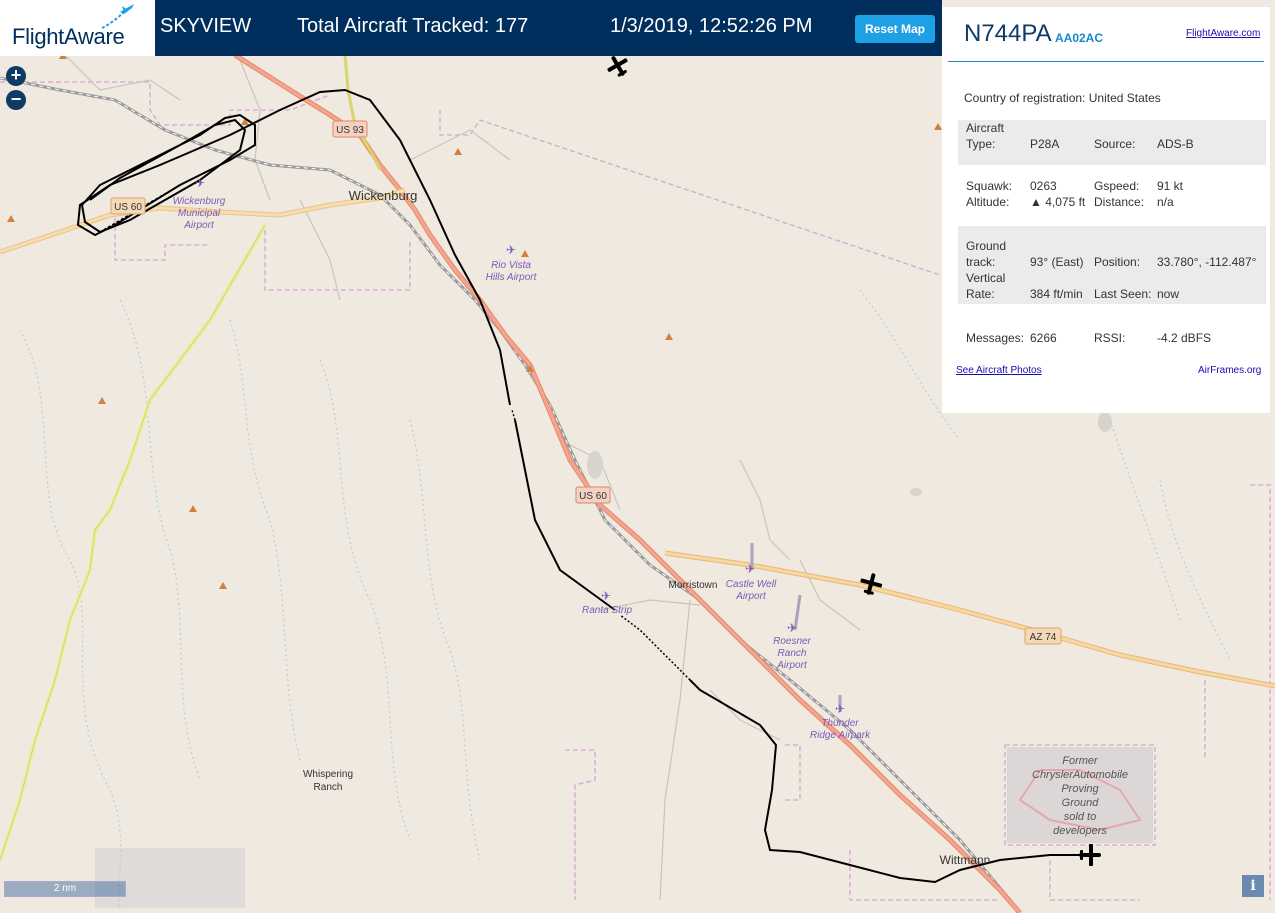 The height and width of the screenshot is (913, 1275). What do you see at coordinates (607, 610) in the screenshot?
I see `airport-label-line: Ranta Strip` at bounding box center [607, 610].